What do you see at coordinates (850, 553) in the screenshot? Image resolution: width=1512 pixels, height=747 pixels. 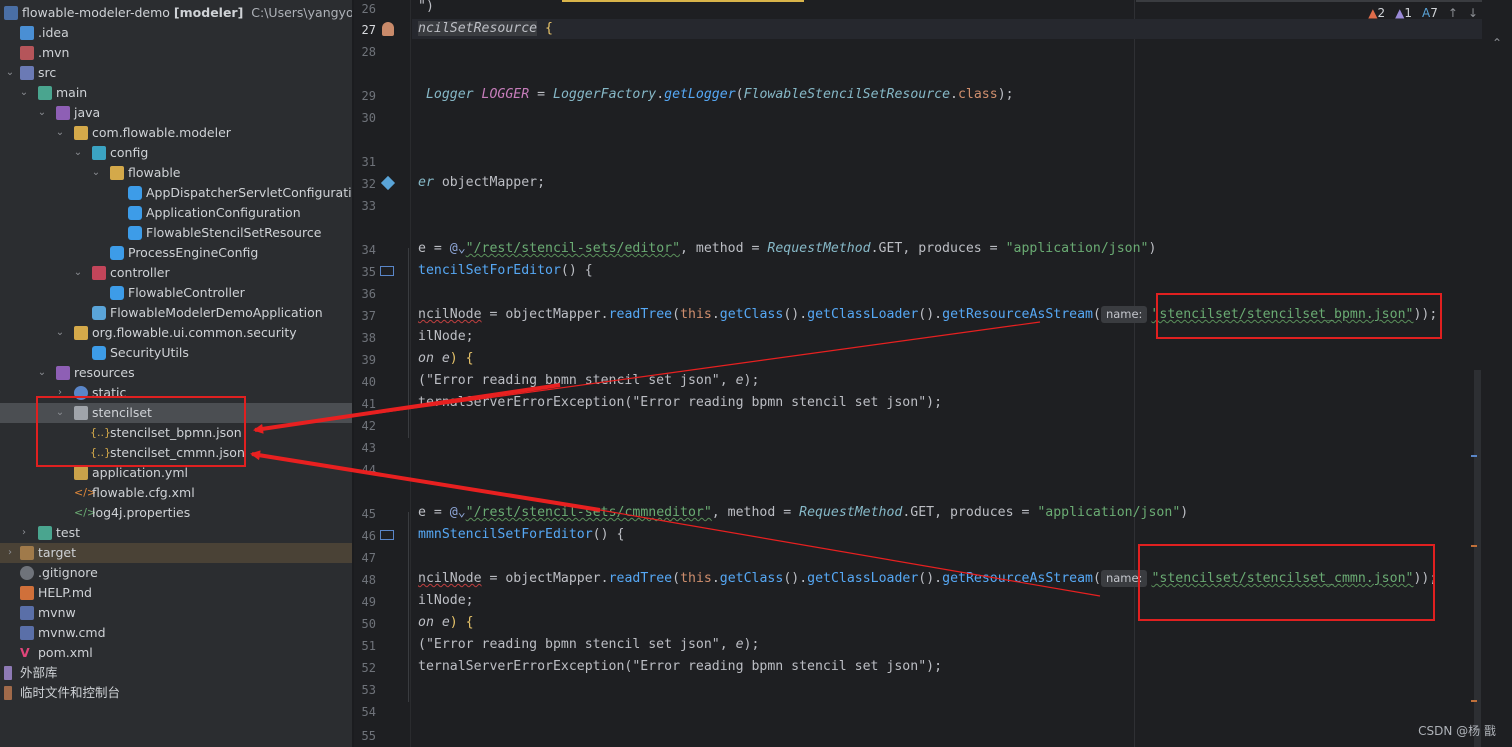 I see `arrow-line-thin` at bounding box center [850, 553].